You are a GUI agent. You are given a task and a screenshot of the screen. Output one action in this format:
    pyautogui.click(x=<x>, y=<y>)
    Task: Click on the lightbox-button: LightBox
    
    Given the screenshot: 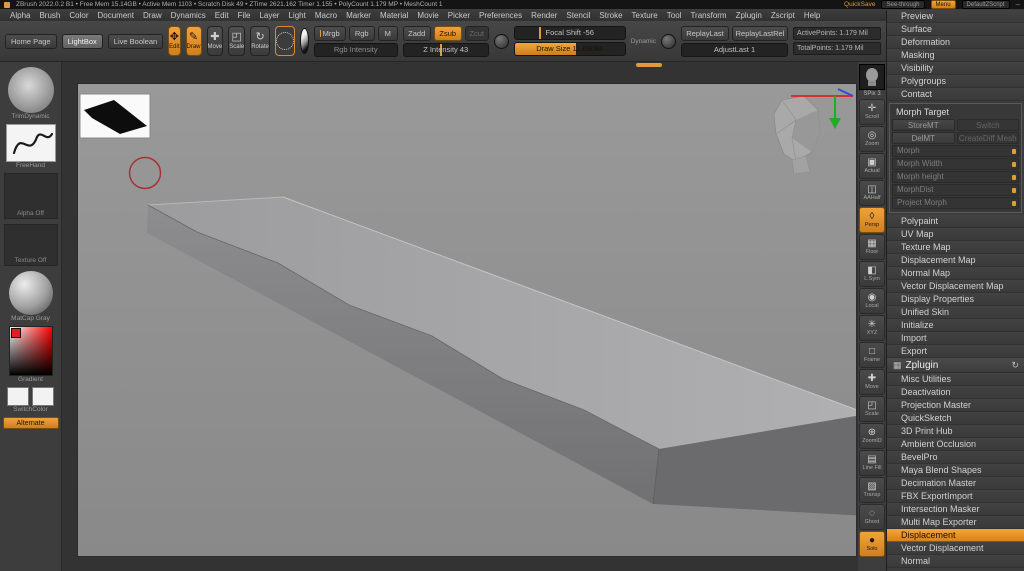 What is the action you would take?
    pyautogui.click(x=82, y=41)
    